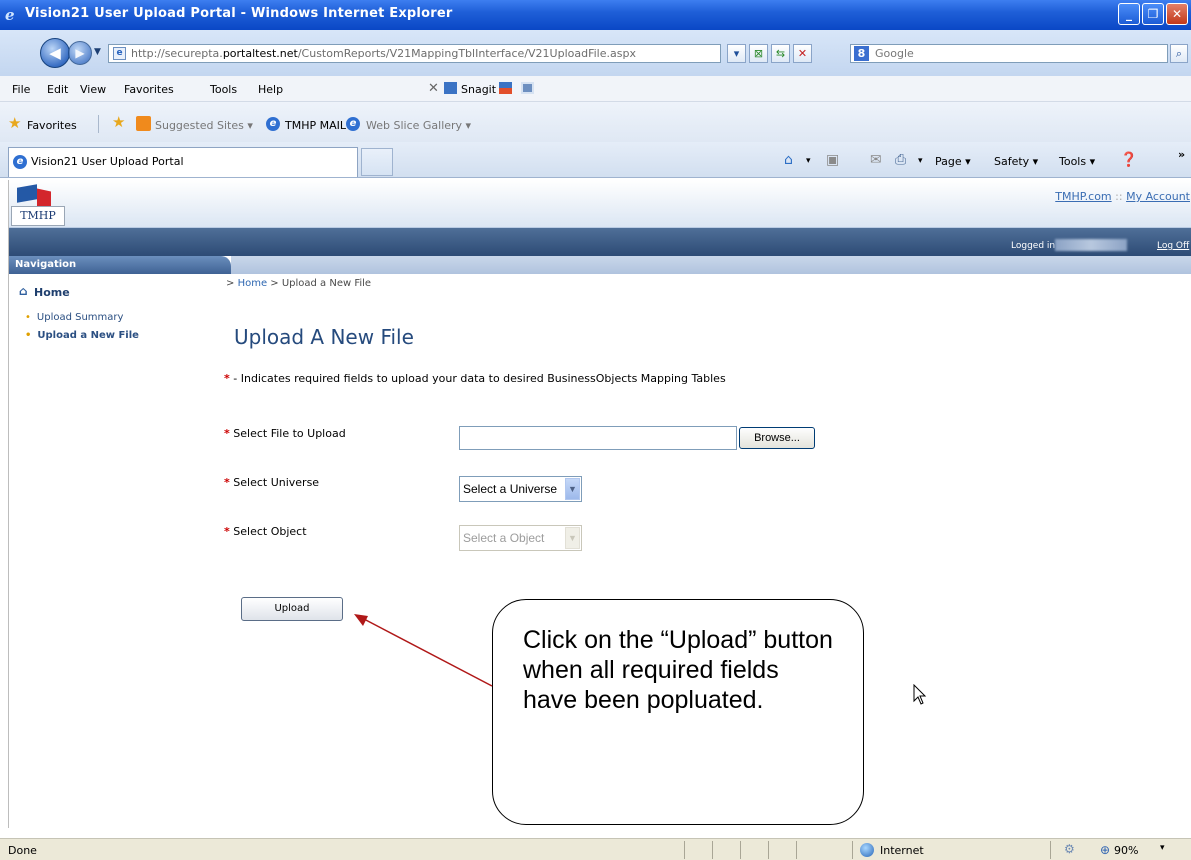  Describe the element at coordinates (832, 160) in the screenshot. I see `feeds-icon: ▣` at that location.